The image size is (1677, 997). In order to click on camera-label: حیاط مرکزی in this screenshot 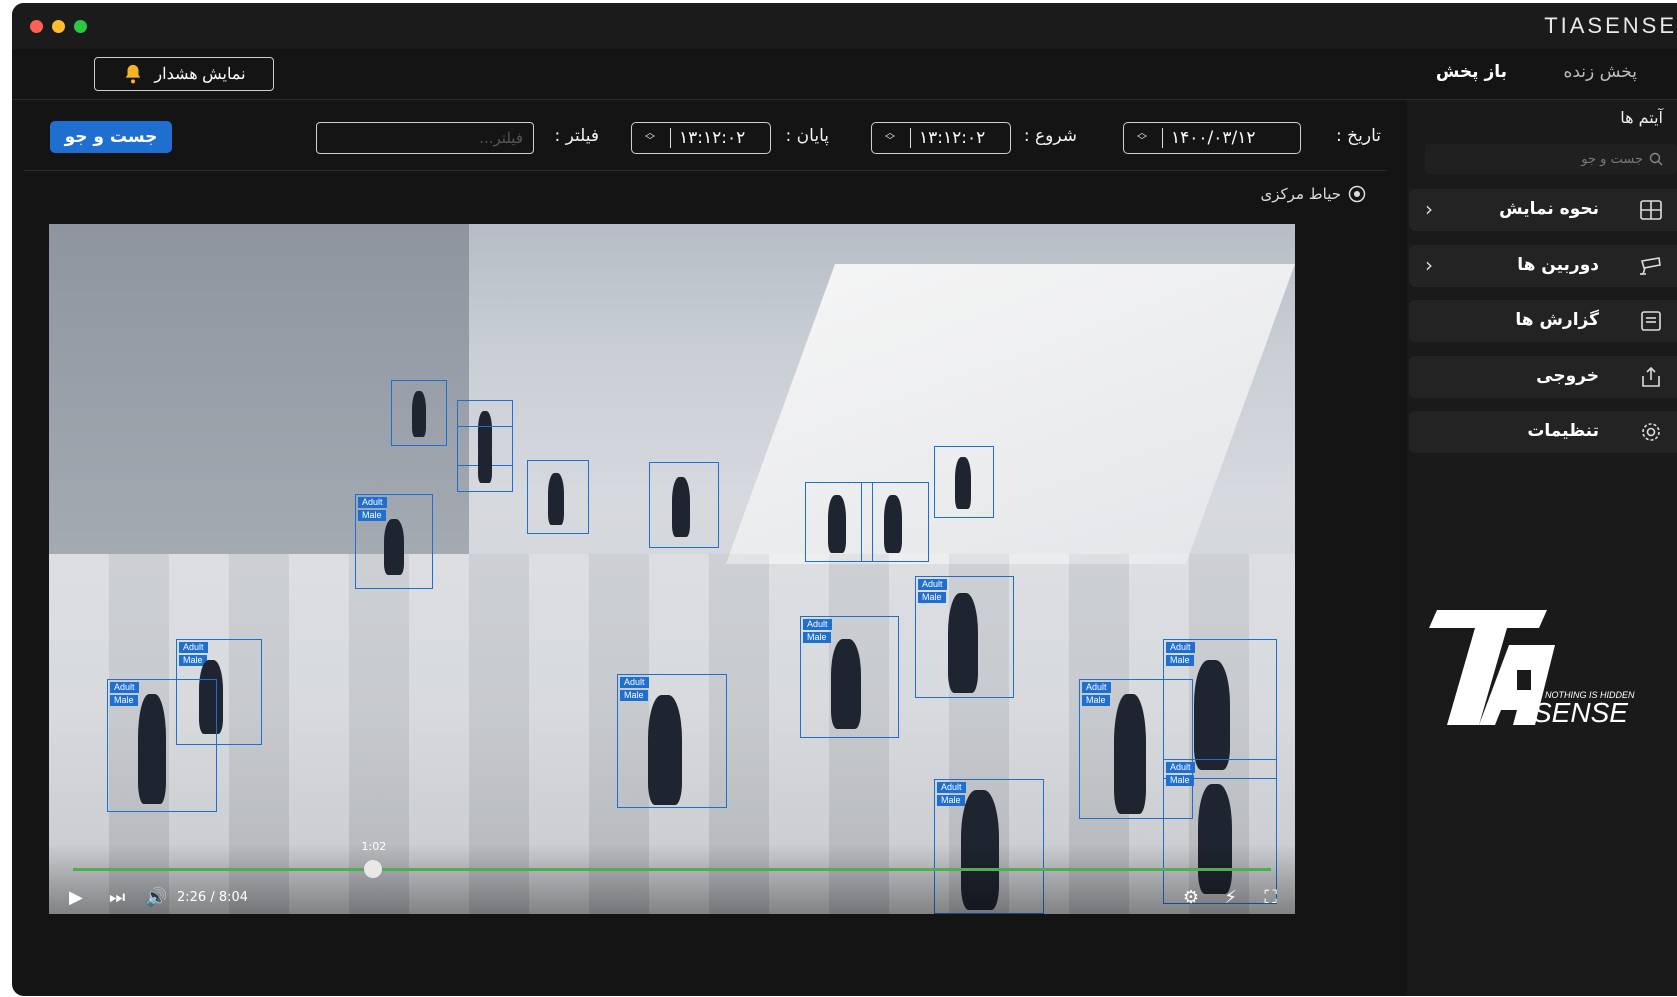, I will do `click(1314, 194)`.